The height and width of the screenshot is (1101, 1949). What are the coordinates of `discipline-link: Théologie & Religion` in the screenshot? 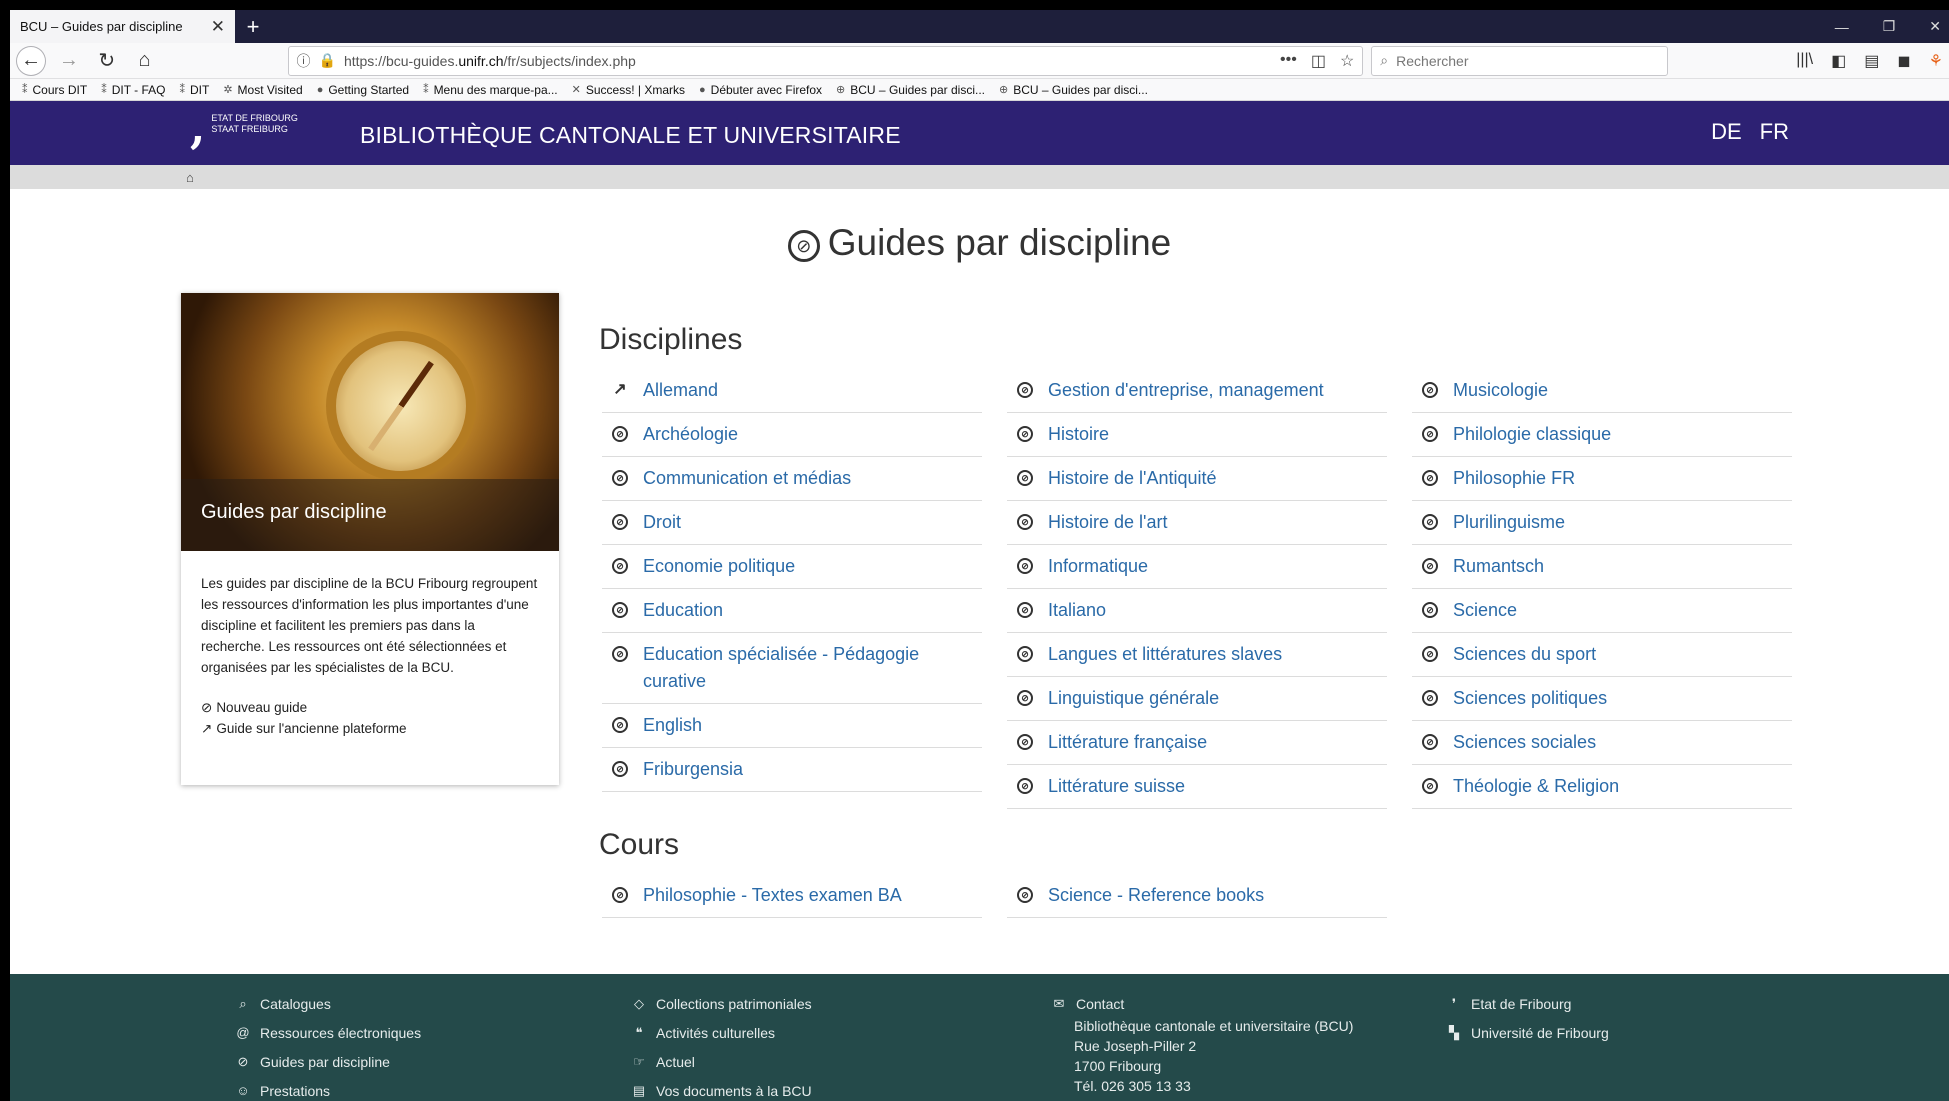 It's located at (1536, 786).